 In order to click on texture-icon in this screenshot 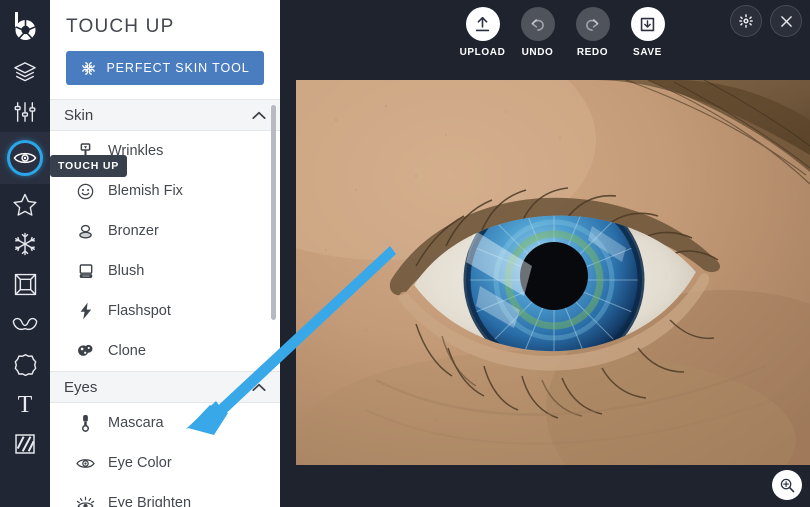, I will do `click(25, 444)`.